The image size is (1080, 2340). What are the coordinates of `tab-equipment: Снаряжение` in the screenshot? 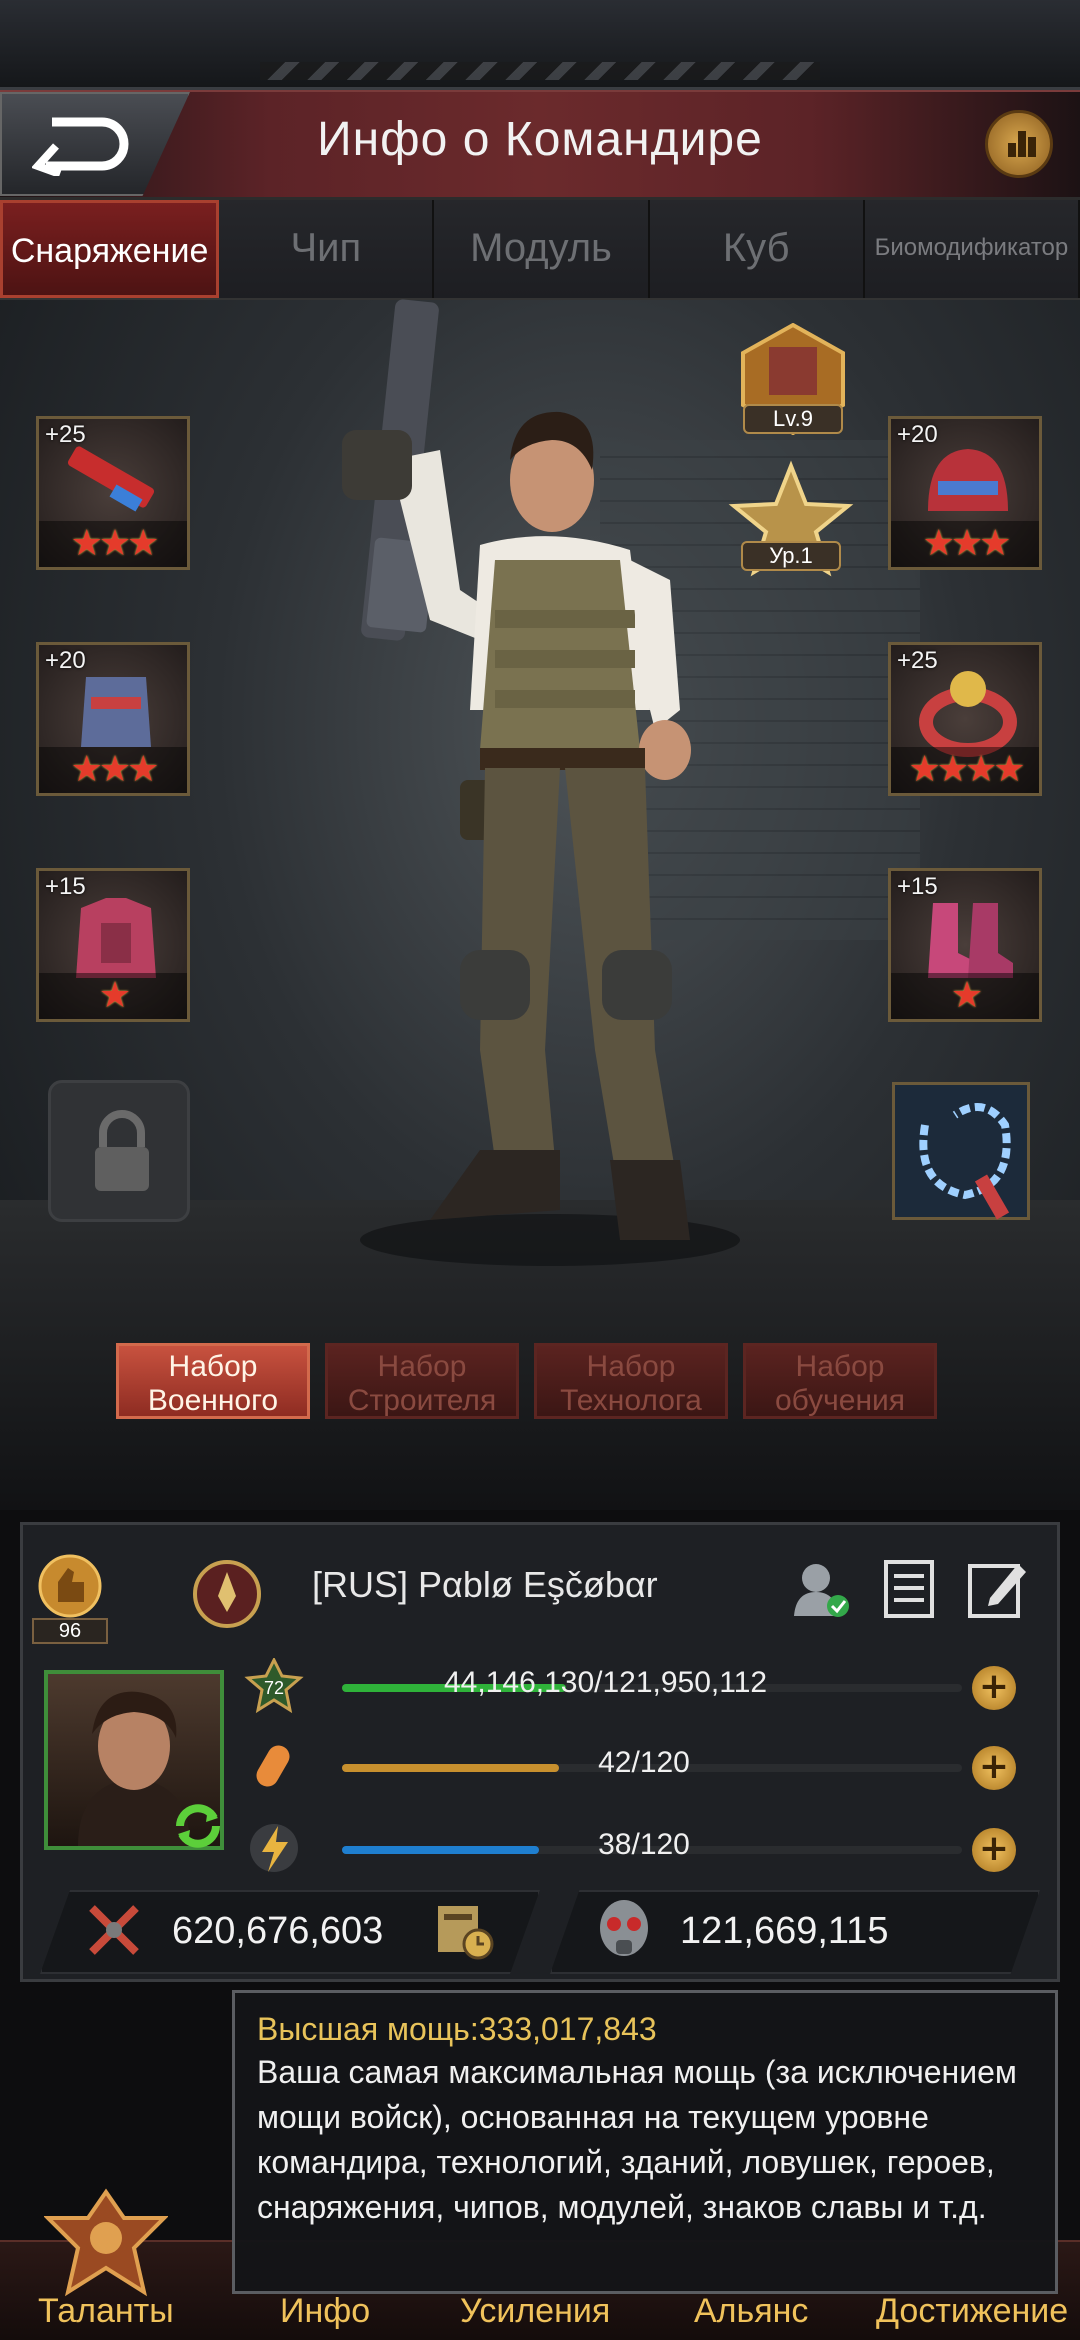 It's located at (110, 249).